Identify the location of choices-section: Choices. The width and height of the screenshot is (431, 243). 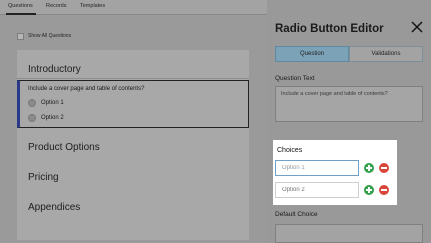
(335, 172).